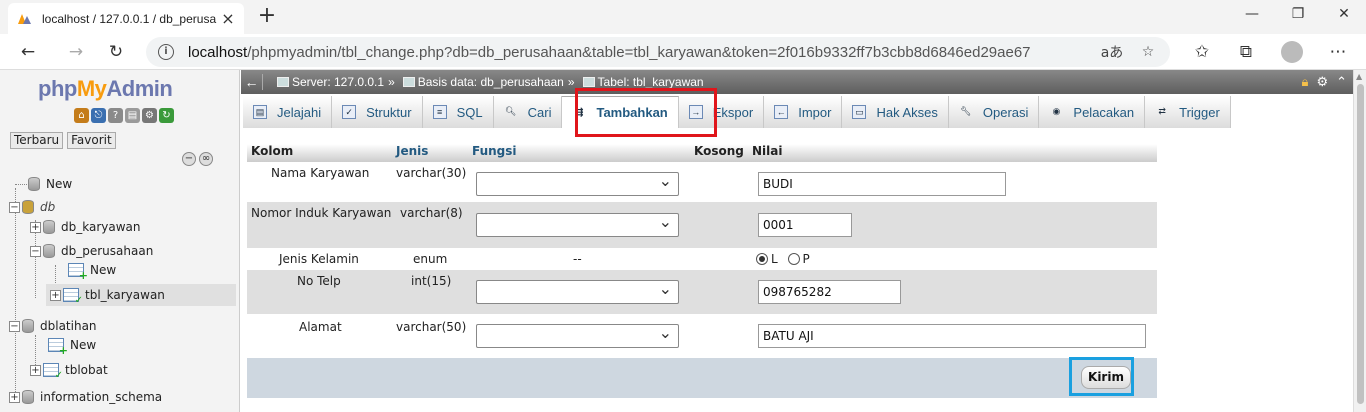 The height and width of the screenshot is (412, 1366). What do you see at coordinates (267, 16) in the screenshot?
I see `new-tab-icon: +` at bounding box center [267, 16].